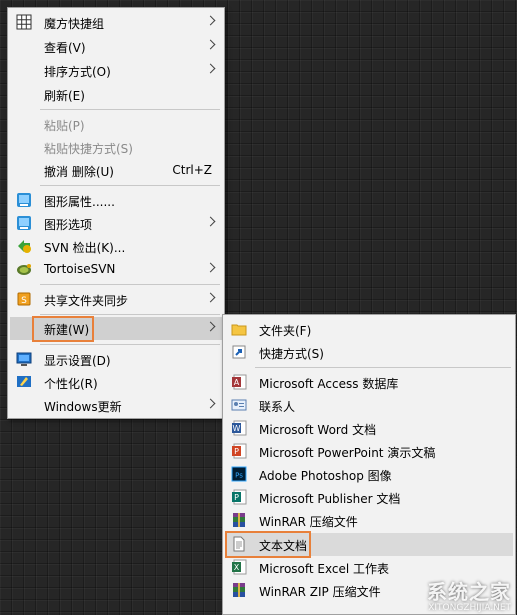  What do you see at coordinates (285, 331) in the screenshot?
I see `menu-item-label: 文件夹(F)` at bounding box center [285, 331].